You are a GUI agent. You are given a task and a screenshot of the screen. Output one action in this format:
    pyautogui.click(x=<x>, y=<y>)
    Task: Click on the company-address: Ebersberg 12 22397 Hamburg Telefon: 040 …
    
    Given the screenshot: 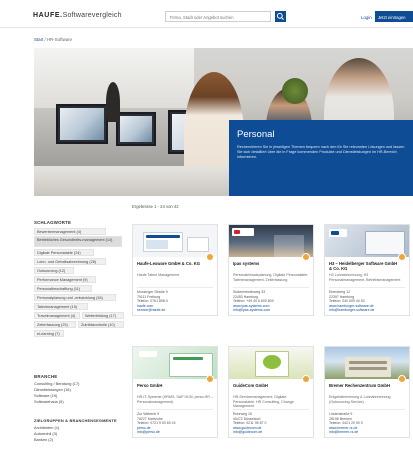 What is the action you would take?
    pyautogui.click(x=367, y=301)
    